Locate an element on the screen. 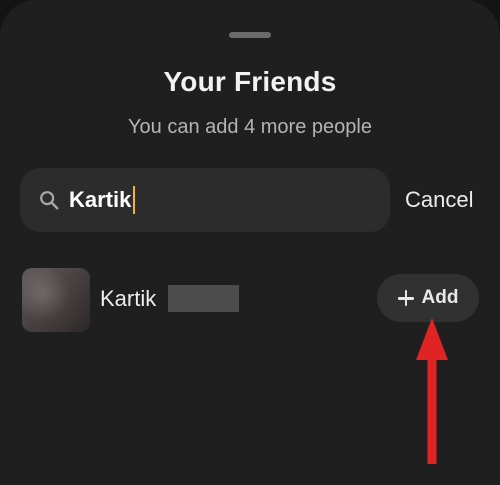  add-friend-button: Add is located at coordinates (428, 298).